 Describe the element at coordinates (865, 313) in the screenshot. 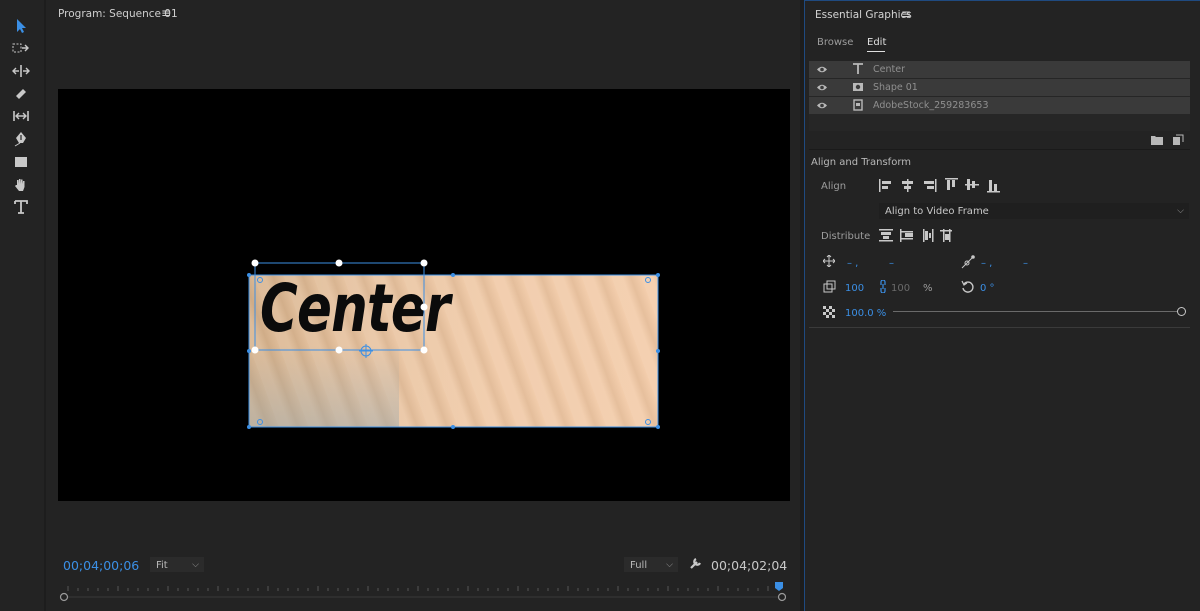

I see `opacity-value: 100.0 %` at that location.